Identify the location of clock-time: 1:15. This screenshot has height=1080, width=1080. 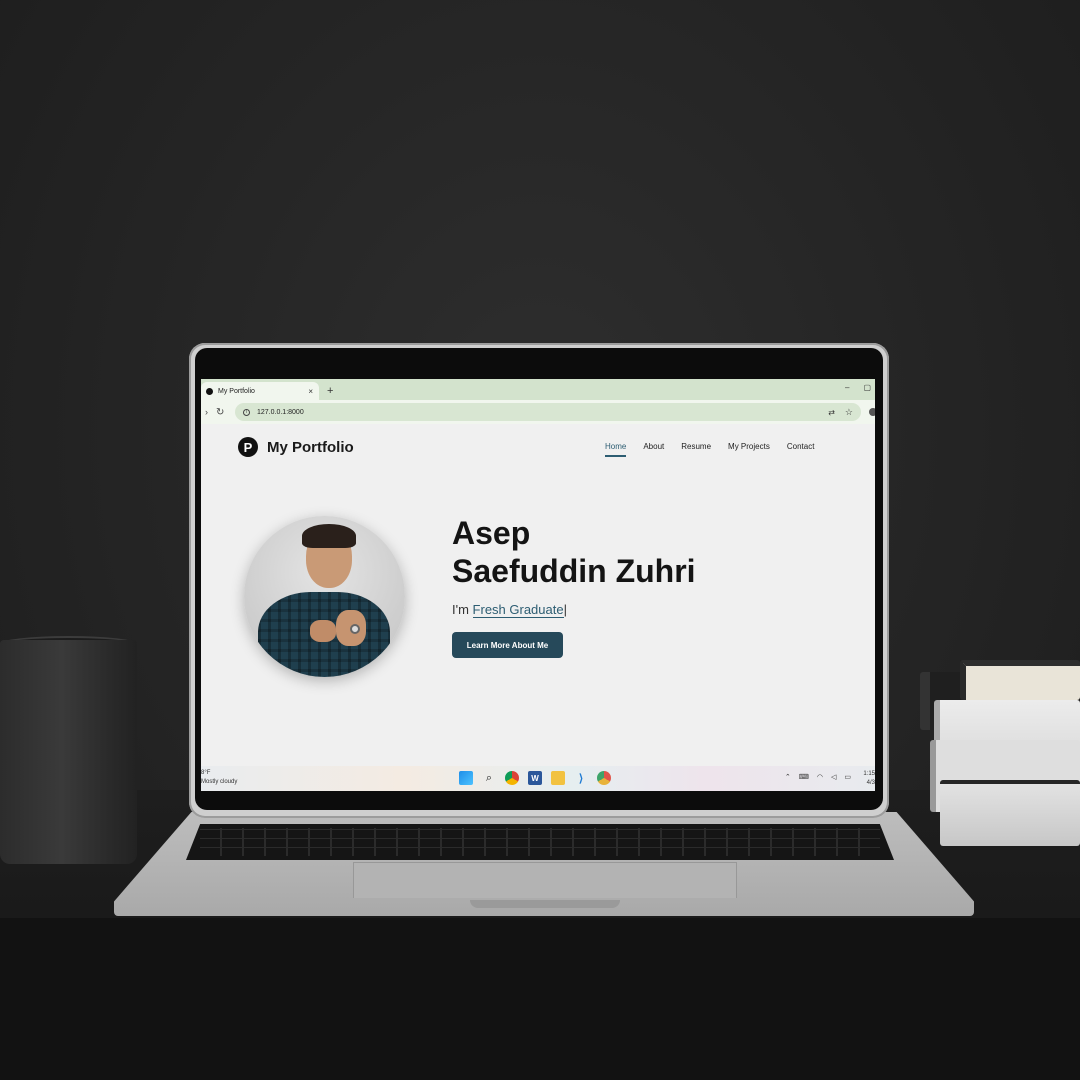
(869, 774).